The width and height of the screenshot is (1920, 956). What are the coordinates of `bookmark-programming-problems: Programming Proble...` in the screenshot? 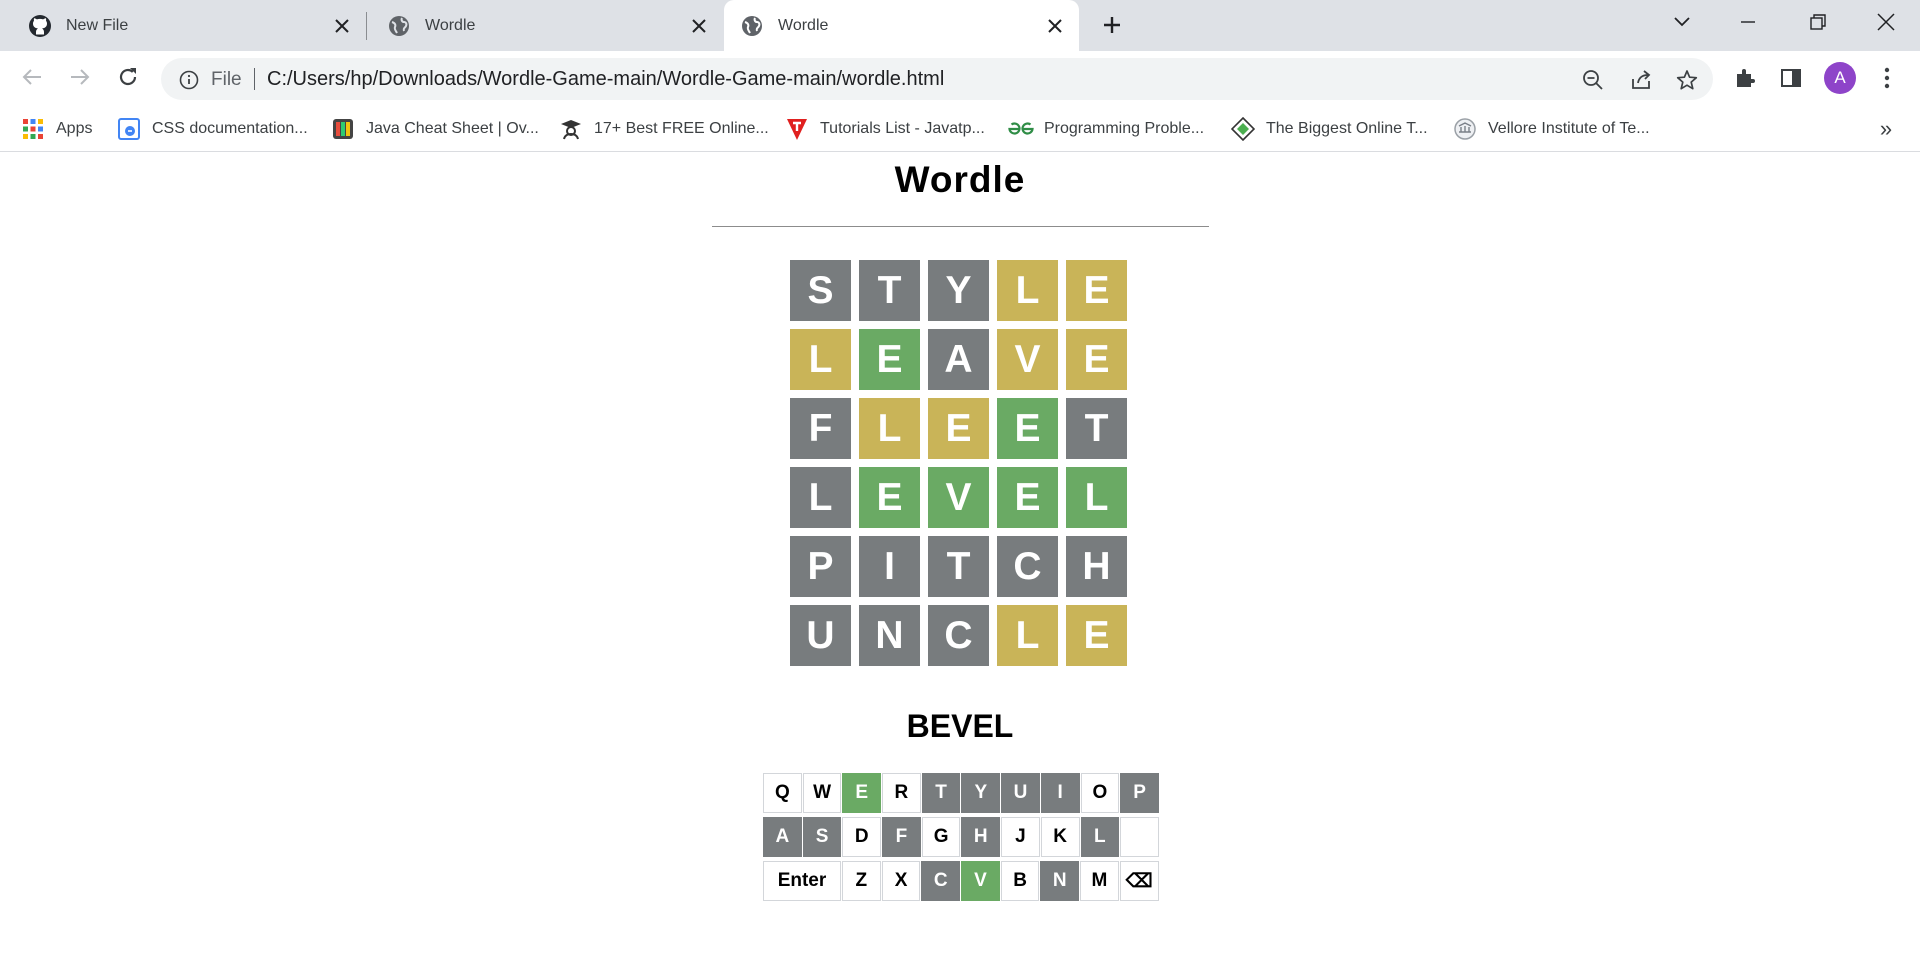 It's located at (1106, 129).